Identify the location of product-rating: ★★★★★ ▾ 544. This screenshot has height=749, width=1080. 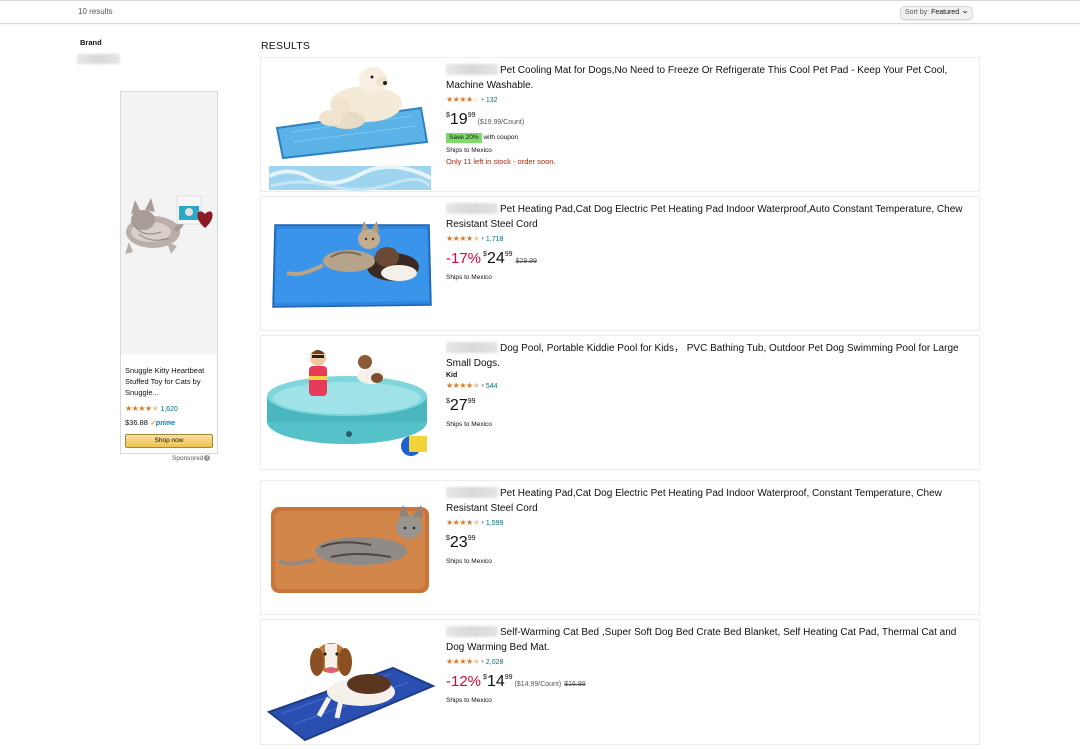
(708, 386).